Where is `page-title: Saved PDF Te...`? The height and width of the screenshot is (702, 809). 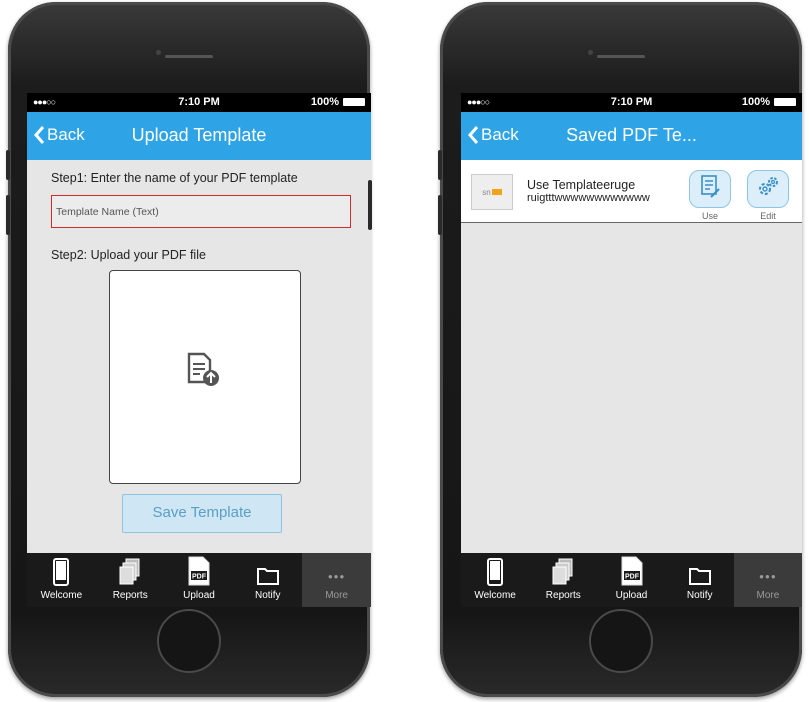
page-title: Saved PDF Te... is located at coordinates (631, 135).